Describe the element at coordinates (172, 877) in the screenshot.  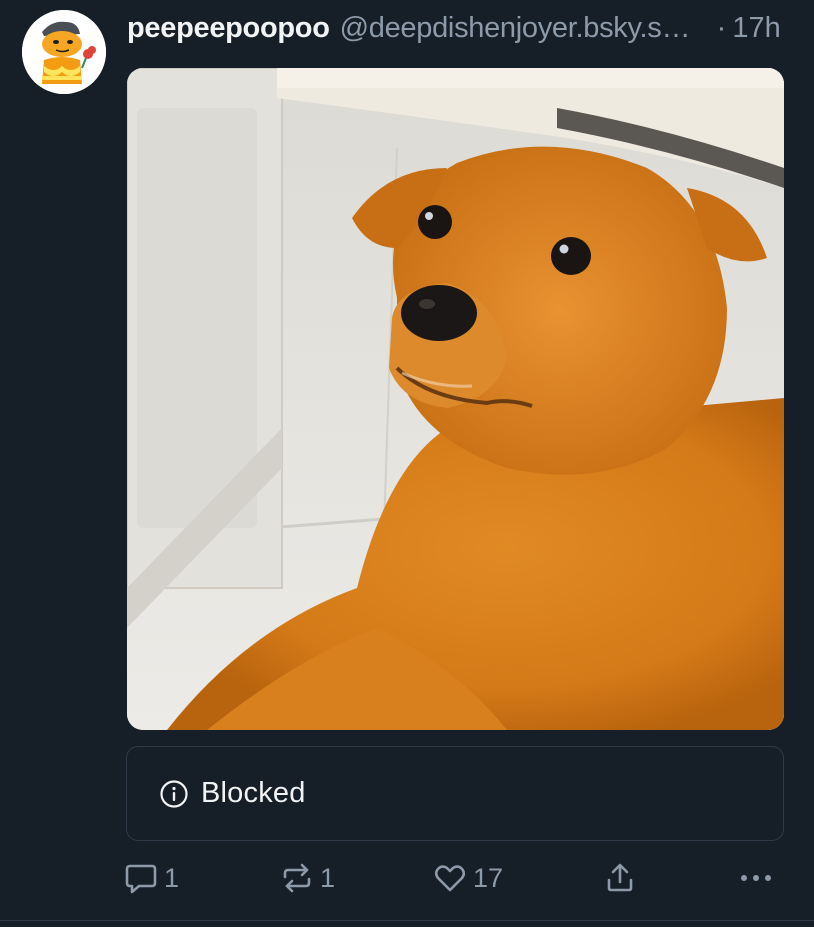
I see `reply-count: 1` at that location.